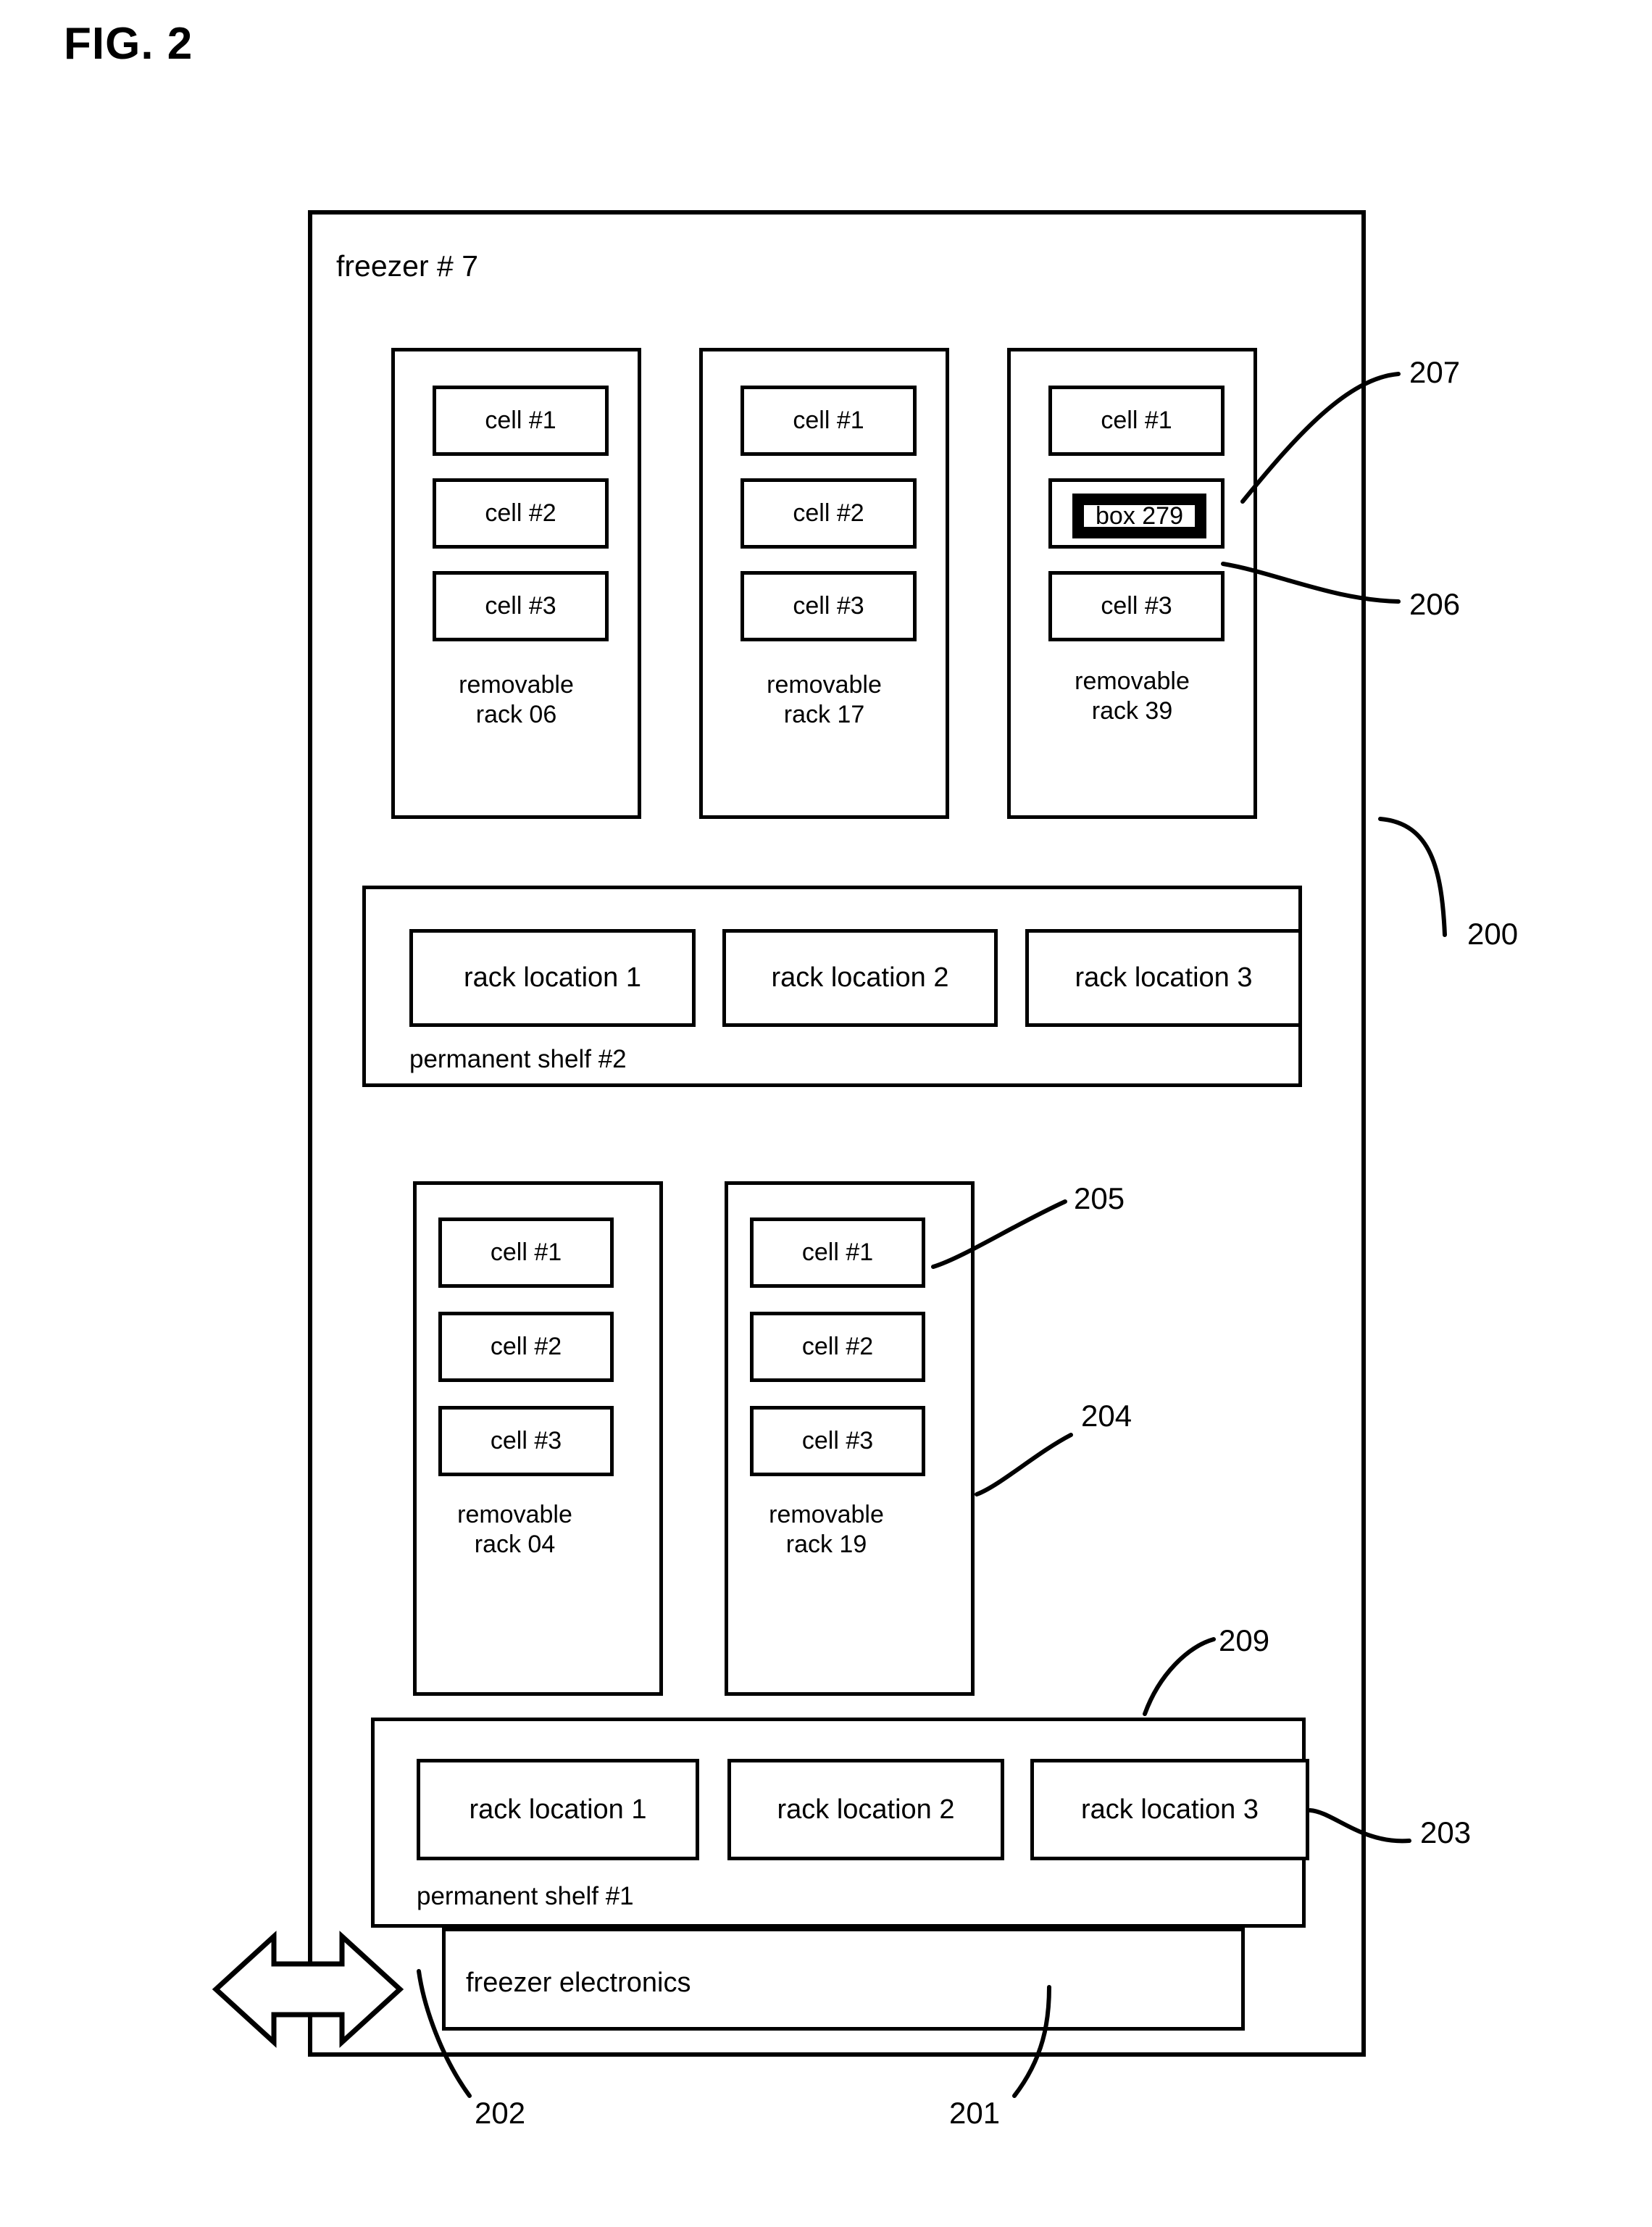 Image resolution: width=1652 pixels, height=2227 pixels. What do you see at coordinates (521, 513) in the screenshot?
I see `rack-06-cell-2: cell #2` at bounding box center [521, 513].